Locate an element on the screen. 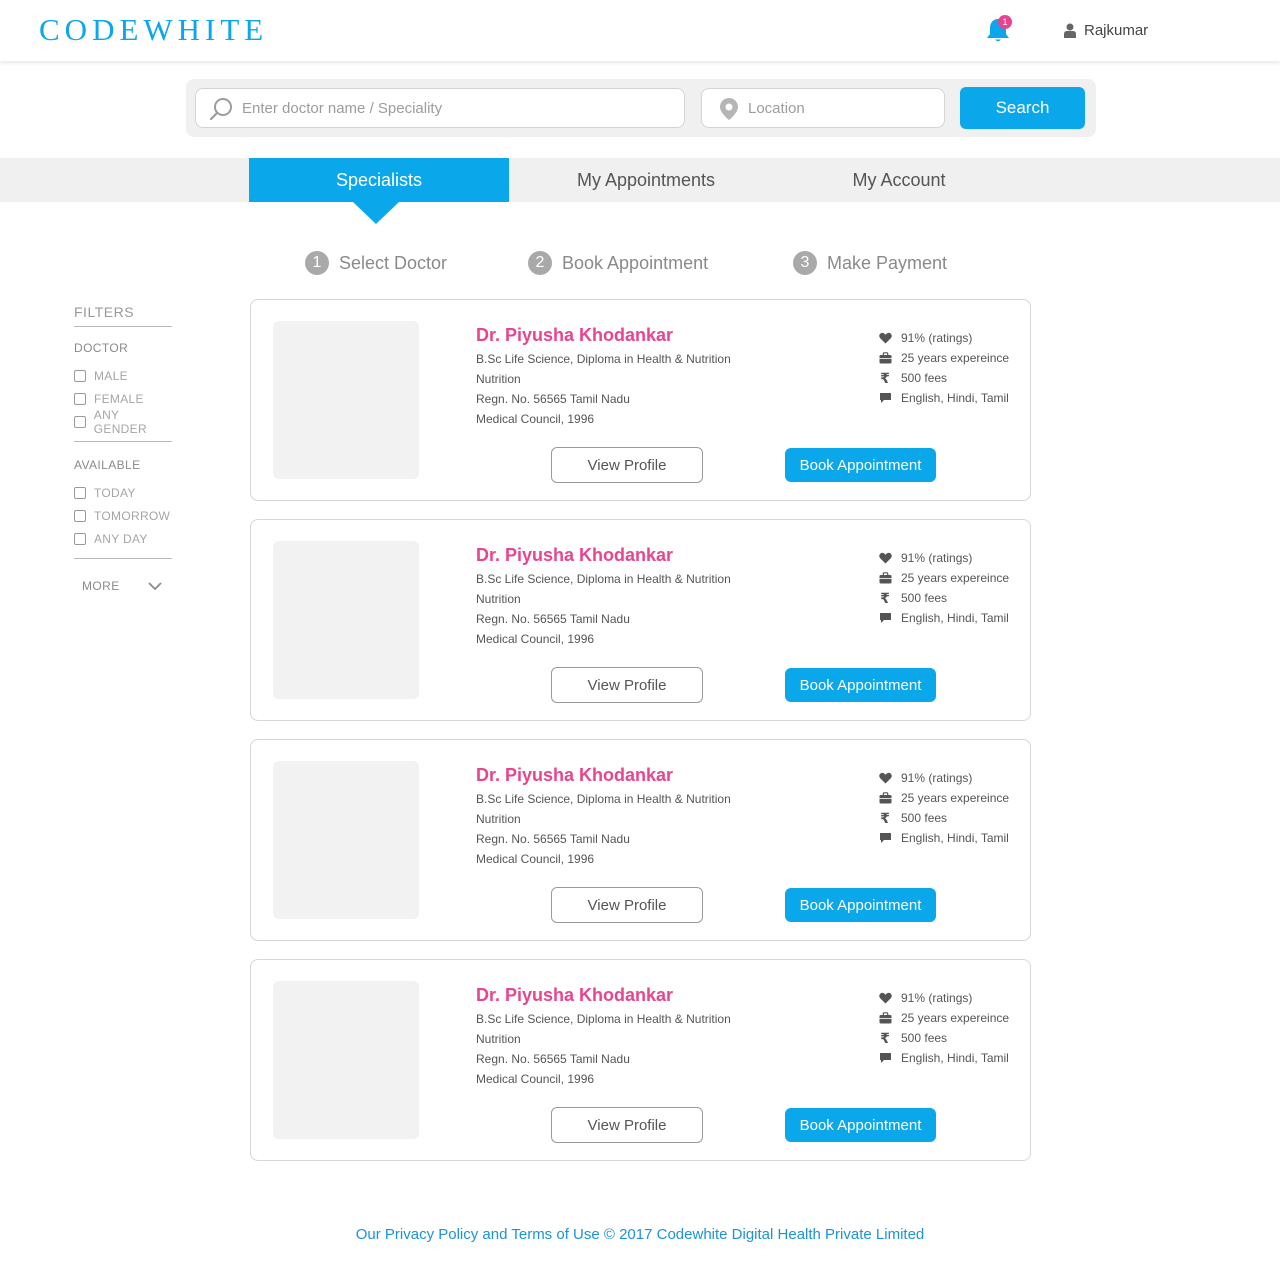  active-tab-pointer is located at coordinates (376, 213).